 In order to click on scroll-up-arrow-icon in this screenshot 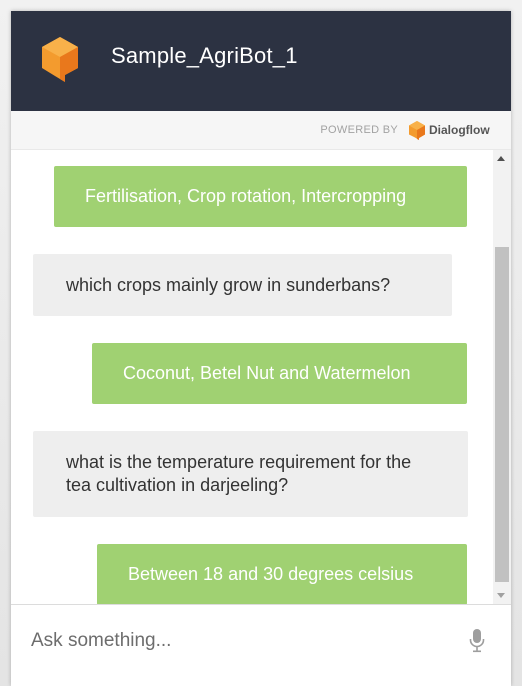, I will do `click(501, 158)`.